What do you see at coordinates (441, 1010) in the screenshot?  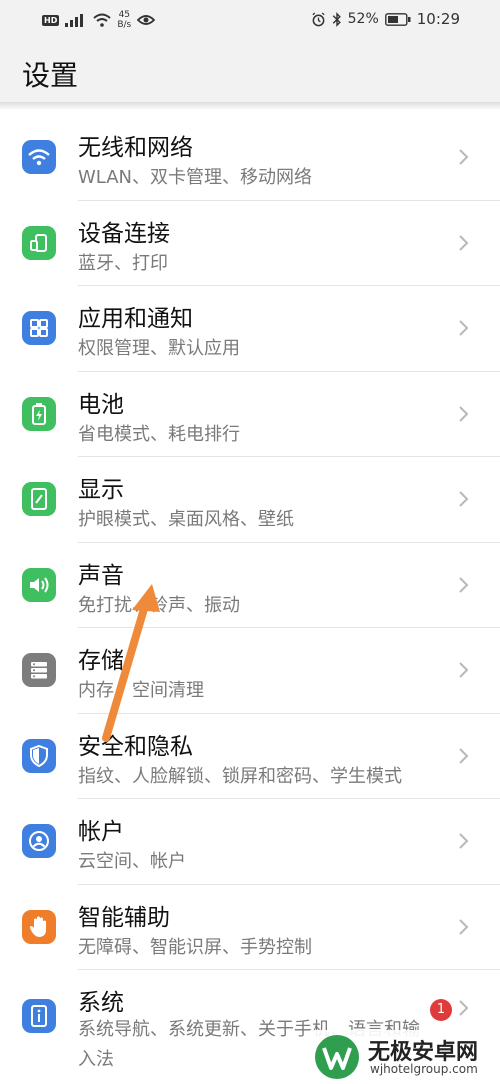 I see `notification-badge: 1` at bounding box center [441, 1010].